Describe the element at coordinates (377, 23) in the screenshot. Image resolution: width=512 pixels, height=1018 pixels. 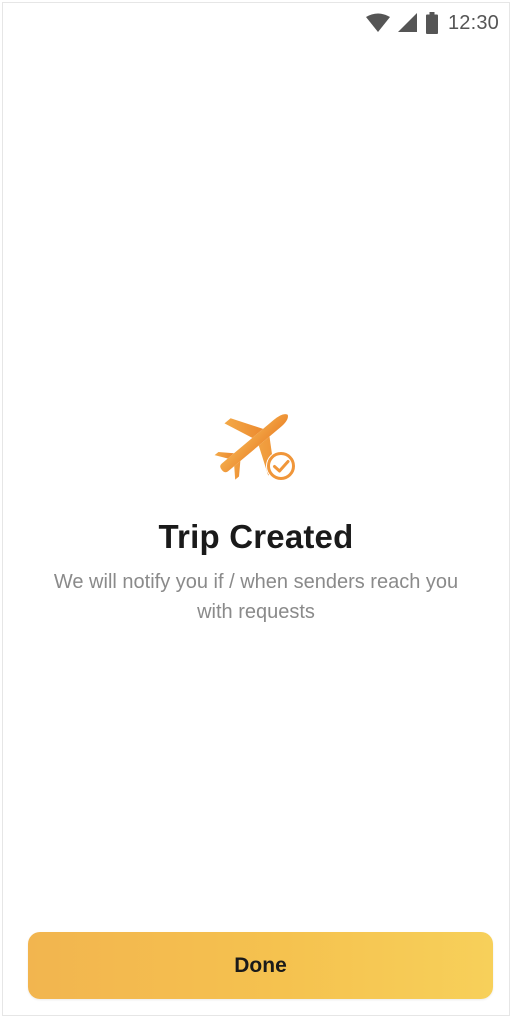
I see `wifi-icon` at that location.